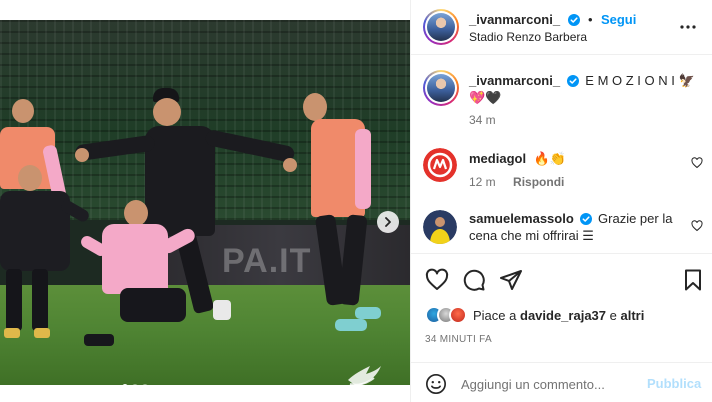 The height and width of the screenshot is (402, 712). What do you see at coordinates (440, 165) in the screenshot?
I see `commenter-avatar-mediagol` at bounding box center [440, 165].